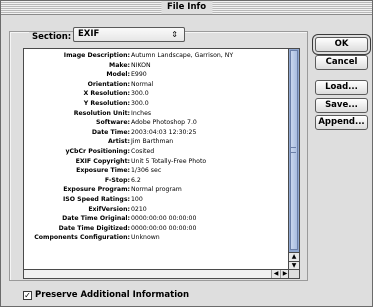 Image resolution: width=373 pixels, height=307 pixels. What do you see at coordinates (294, 256) in the screenshot?
I see `scroll-up-icon: ▲` at bounding box center [294, 256].